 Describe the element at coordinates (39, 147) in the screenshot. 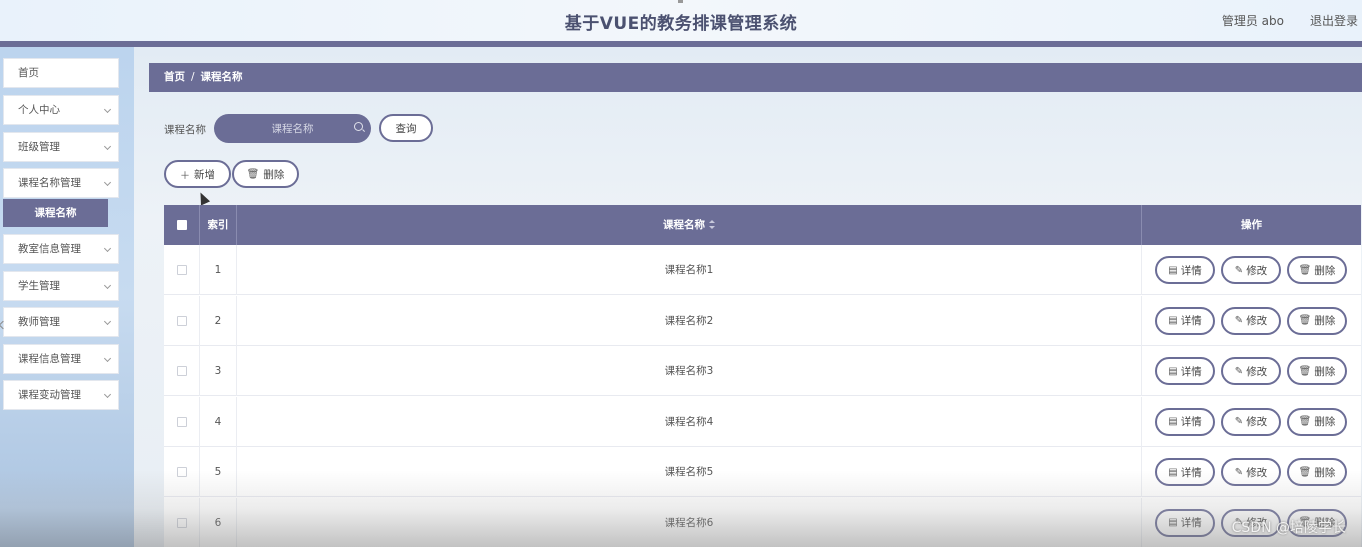

I see `sidebar-item-label: 班级管理` at that location.